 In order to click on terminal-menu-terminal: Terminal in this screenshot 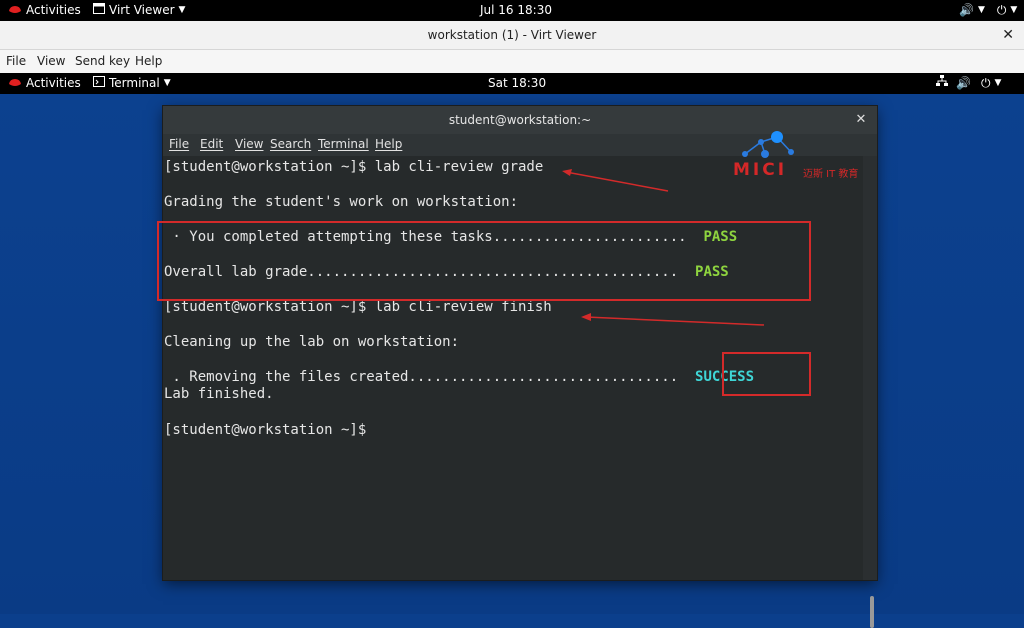, I will do `click(343, 144)`.